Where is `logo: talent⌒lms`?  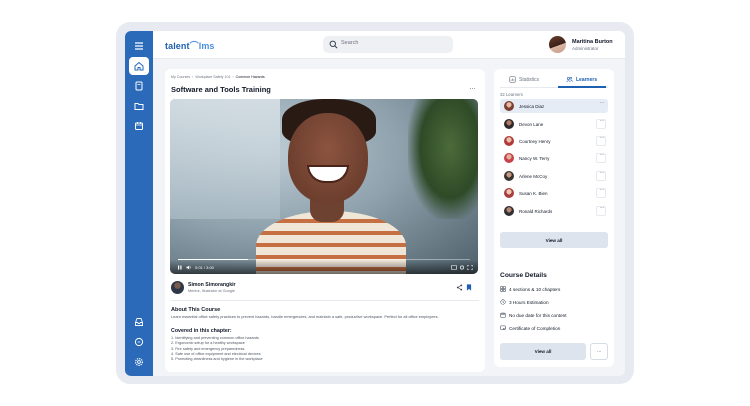
logo: talent⌒lms is located at coordinates (190, 45).